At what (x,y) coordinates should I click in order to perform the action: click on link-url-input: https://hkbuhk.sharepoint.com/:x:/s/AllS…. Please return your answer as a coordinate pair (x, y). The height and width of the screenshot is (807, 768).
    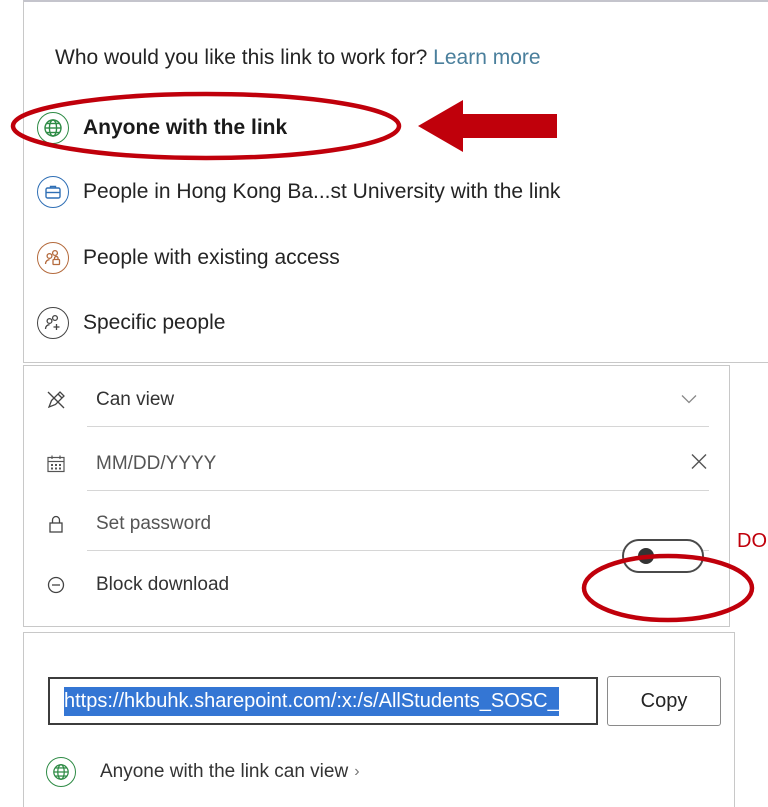
    Looking at the image, I should click on (323, 701).